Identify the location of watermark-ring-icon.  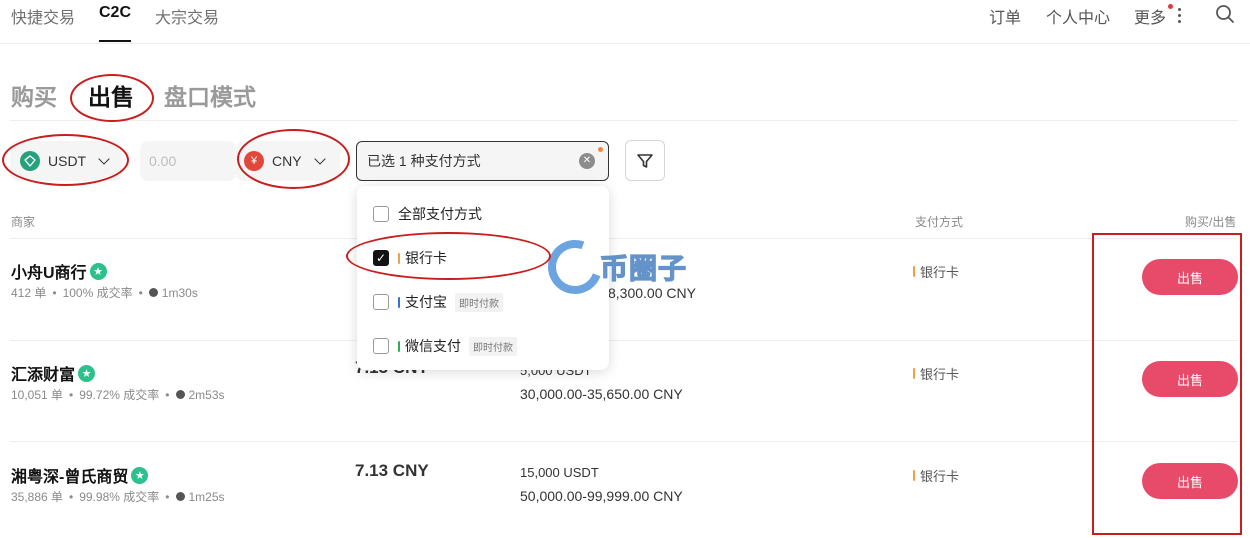
(575, 267).